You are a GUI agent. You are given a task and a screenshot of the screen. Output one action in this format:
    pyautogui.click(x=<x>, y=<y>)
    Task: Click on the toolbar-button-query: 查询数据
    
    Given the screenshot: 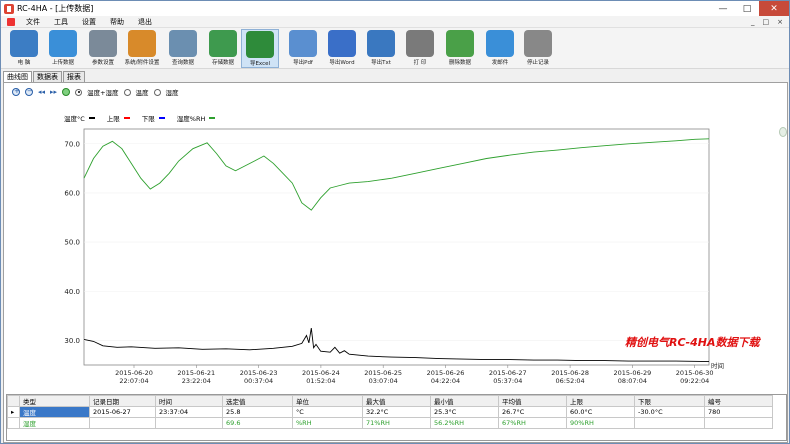 What is the action you would take?
    pyautogui.click(x=183, y=48)
    